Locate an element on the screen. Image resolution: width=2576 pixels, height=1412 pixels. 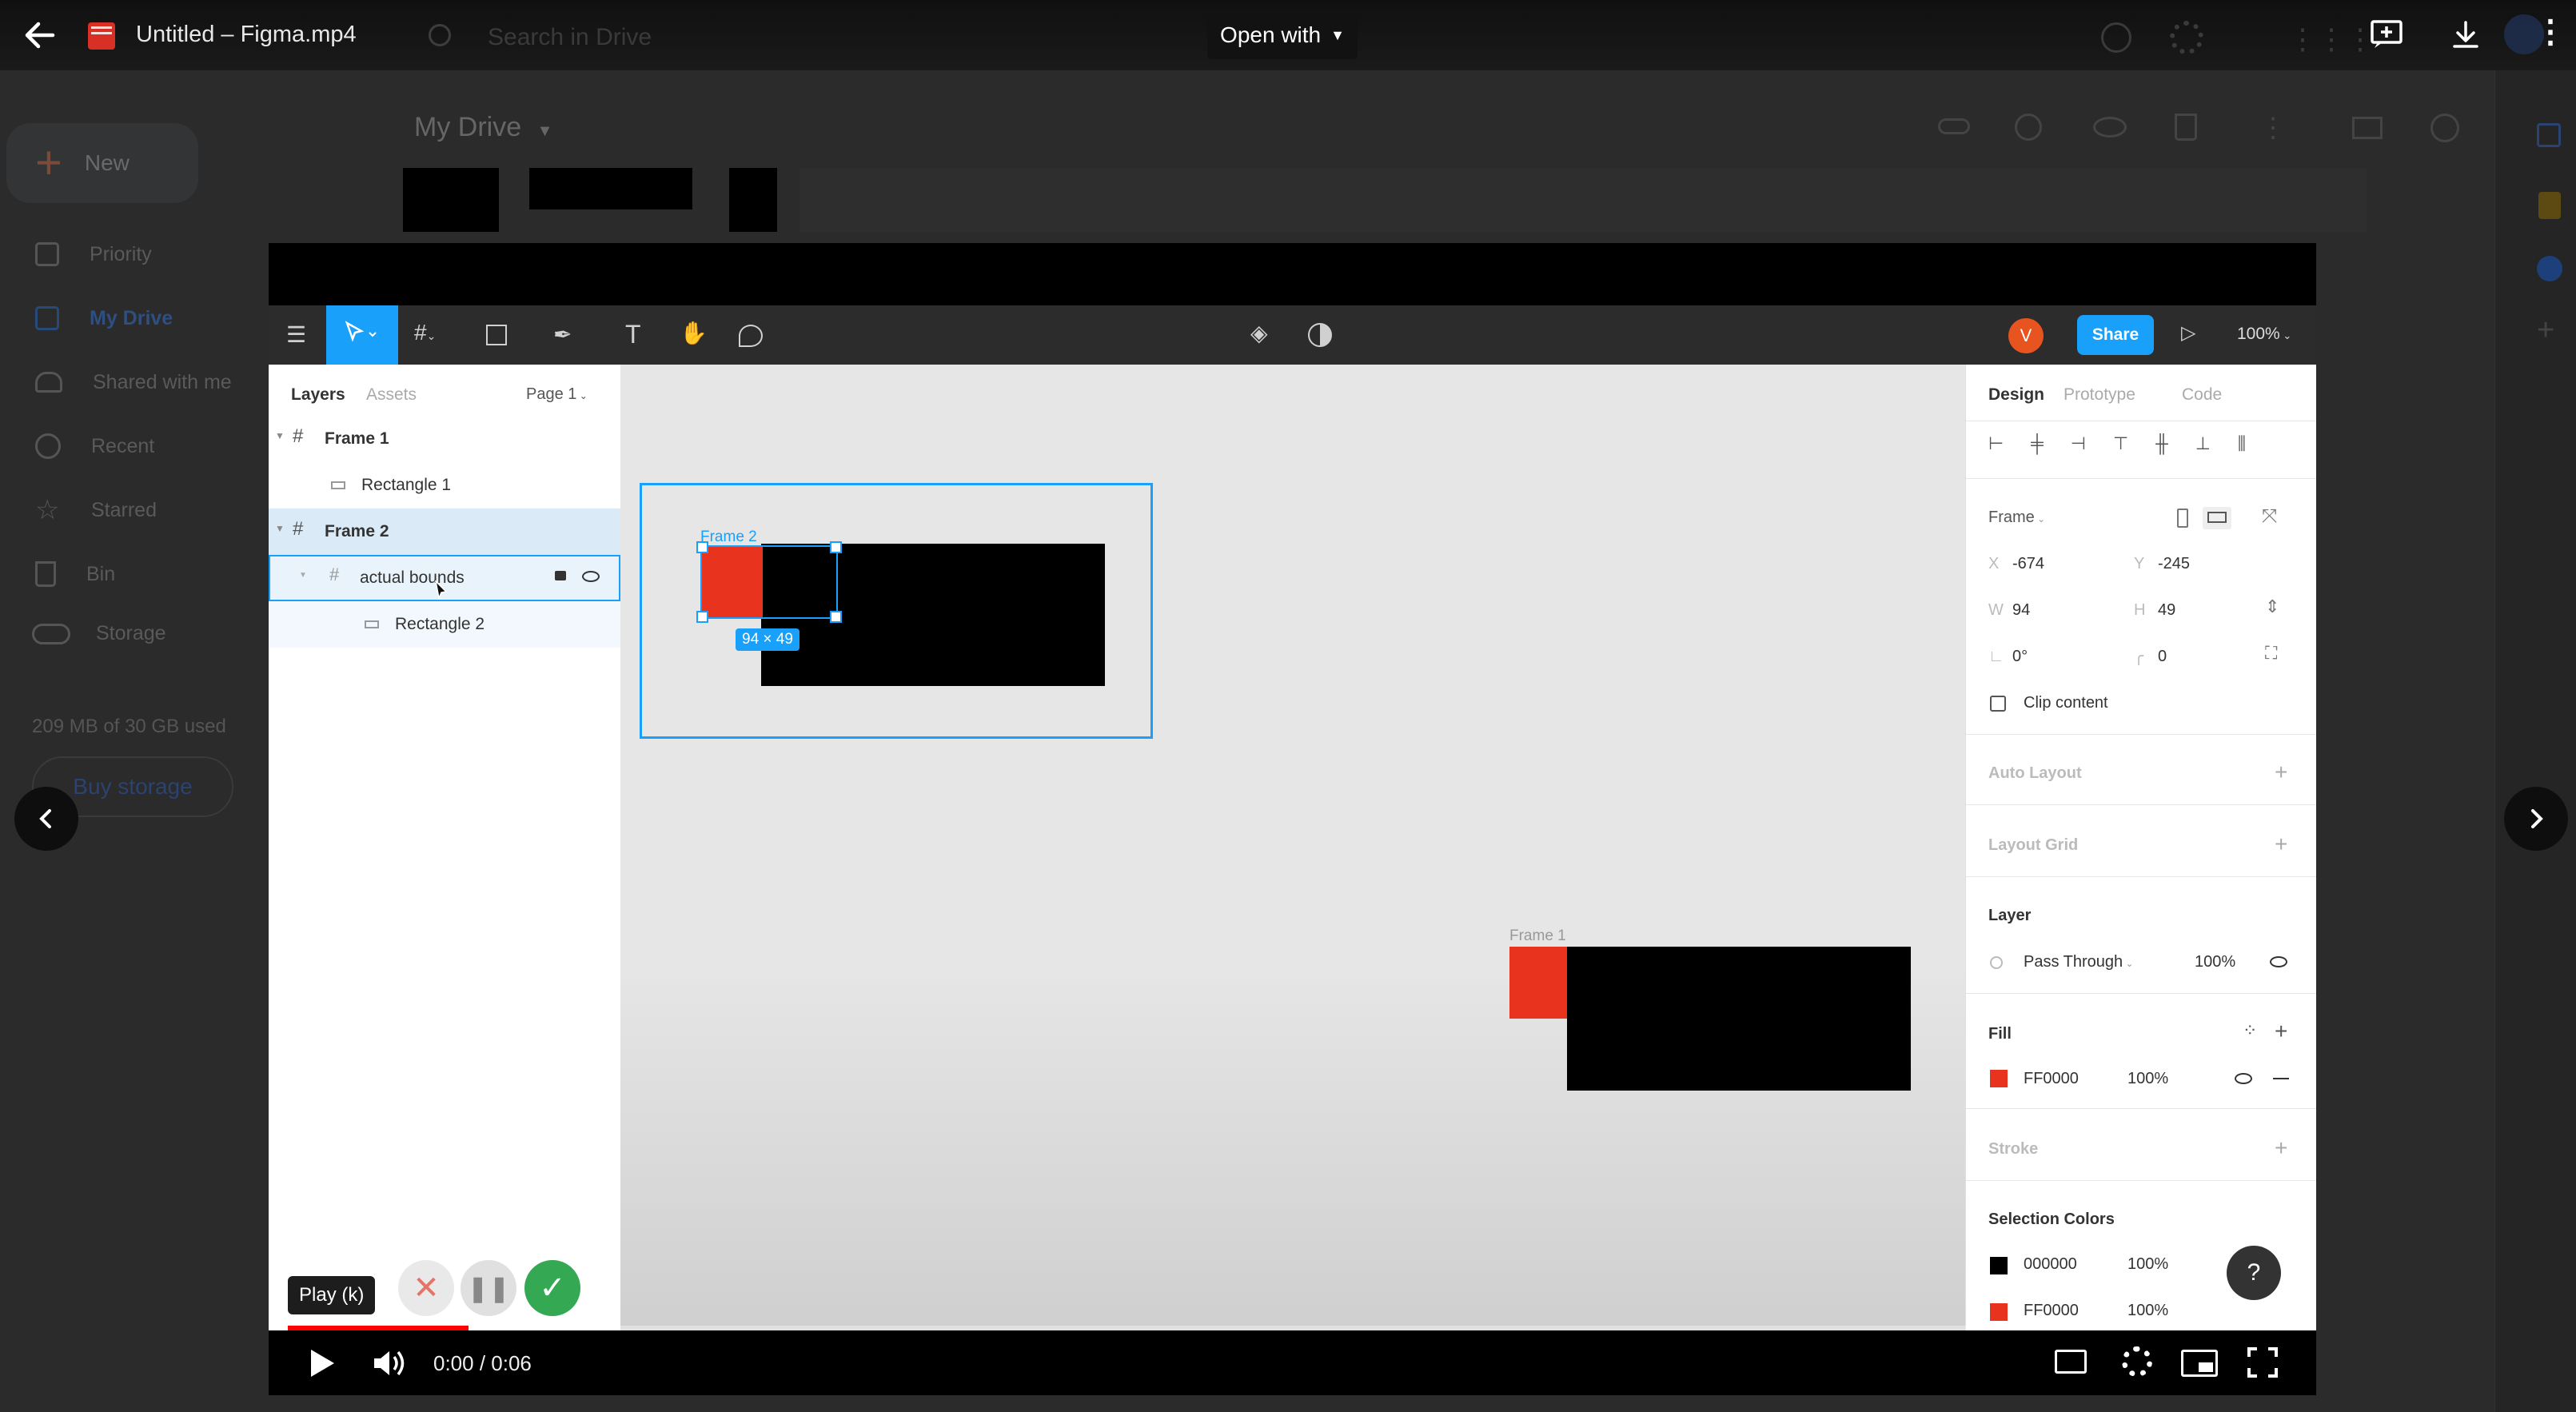
add-stroke-icon: + is located at coordinates (2281, 1148).